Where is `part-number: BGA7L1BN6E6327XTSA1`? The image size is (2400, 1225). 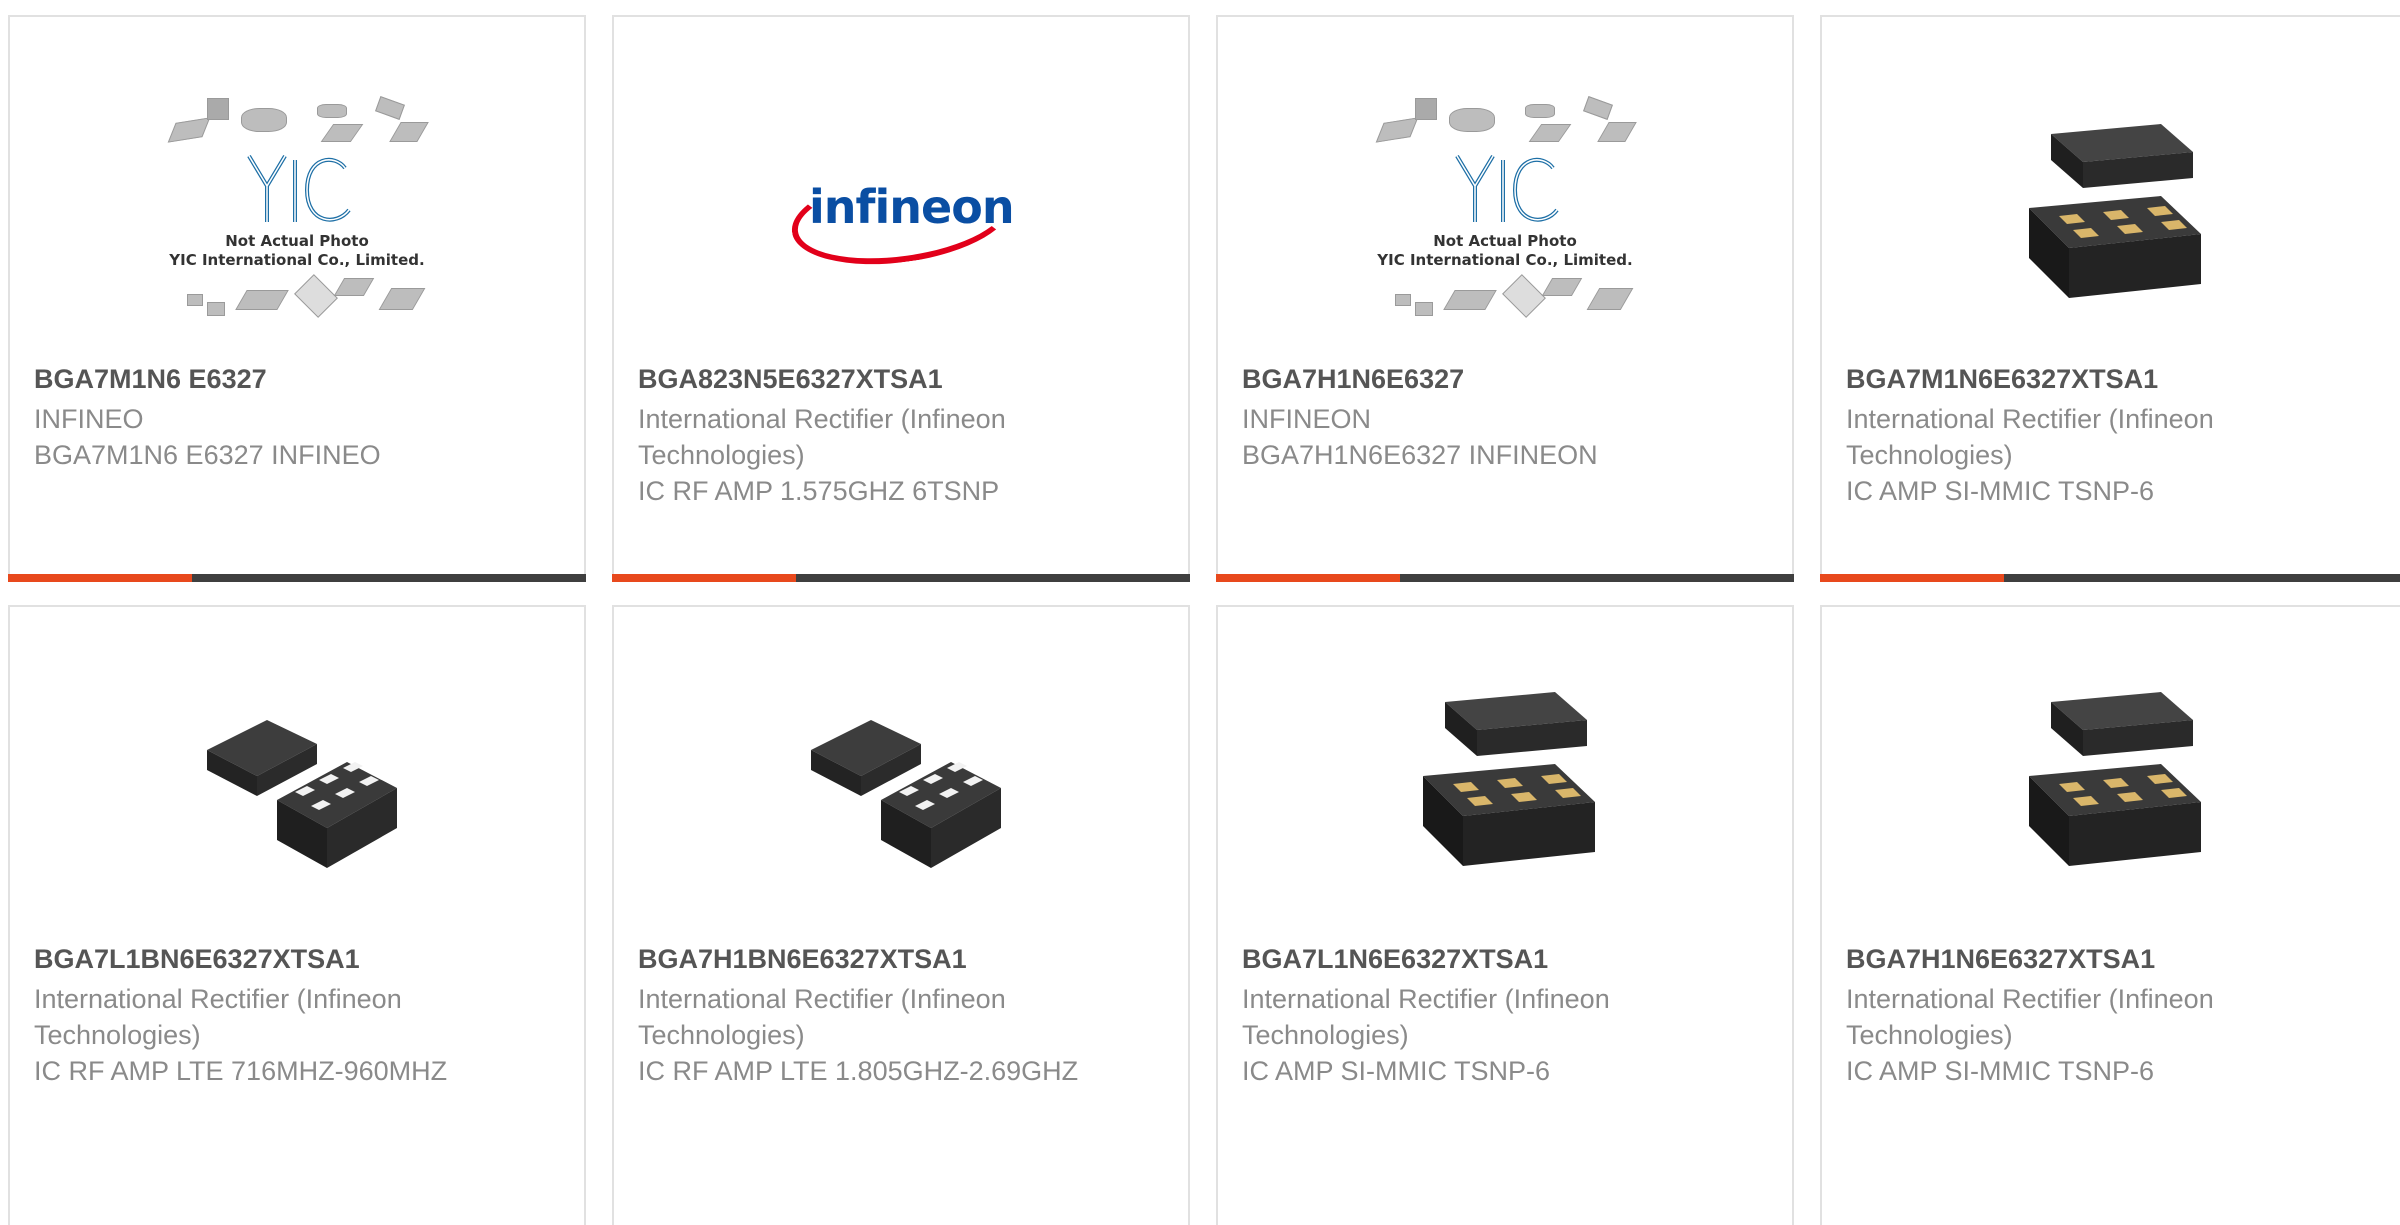
part-number: BGA7L1BN6E6327XTSA1 is located at coordinates (197, 959).